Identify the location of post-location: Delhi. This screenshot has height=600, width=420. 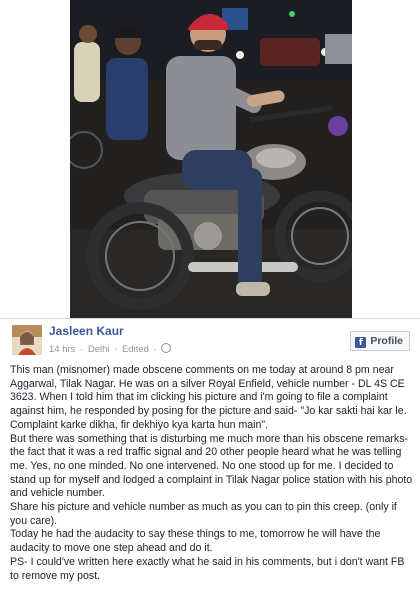
(99, 349).